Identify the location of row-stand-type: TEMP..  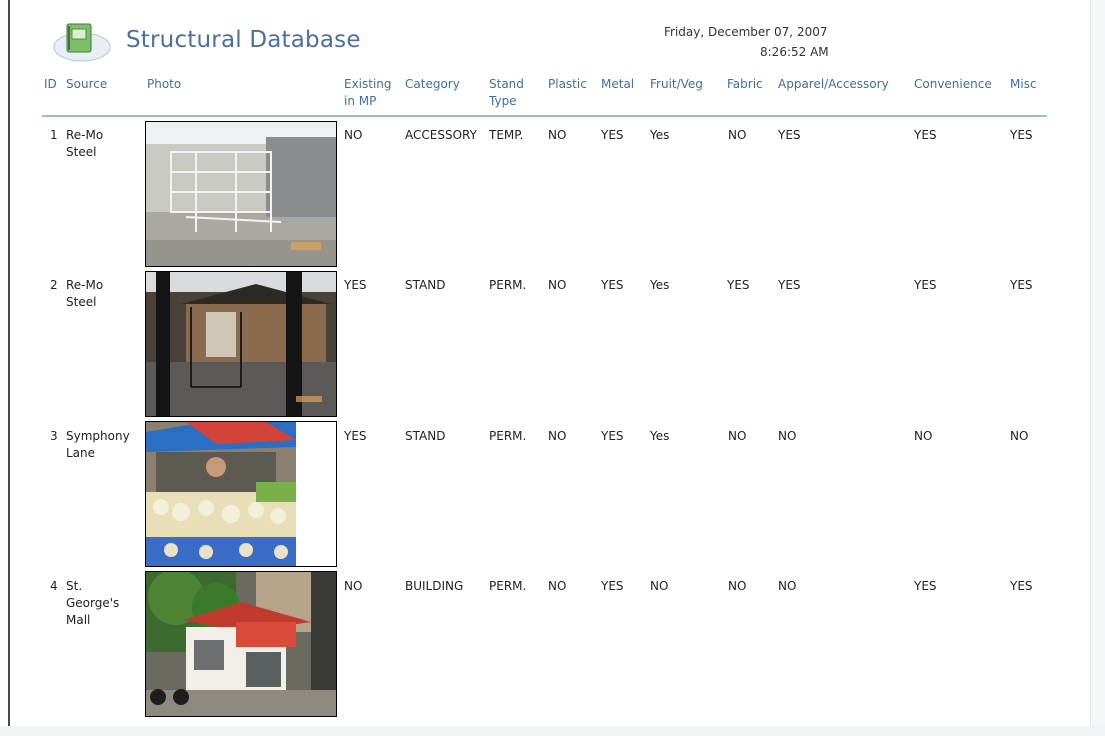
(506, 135).